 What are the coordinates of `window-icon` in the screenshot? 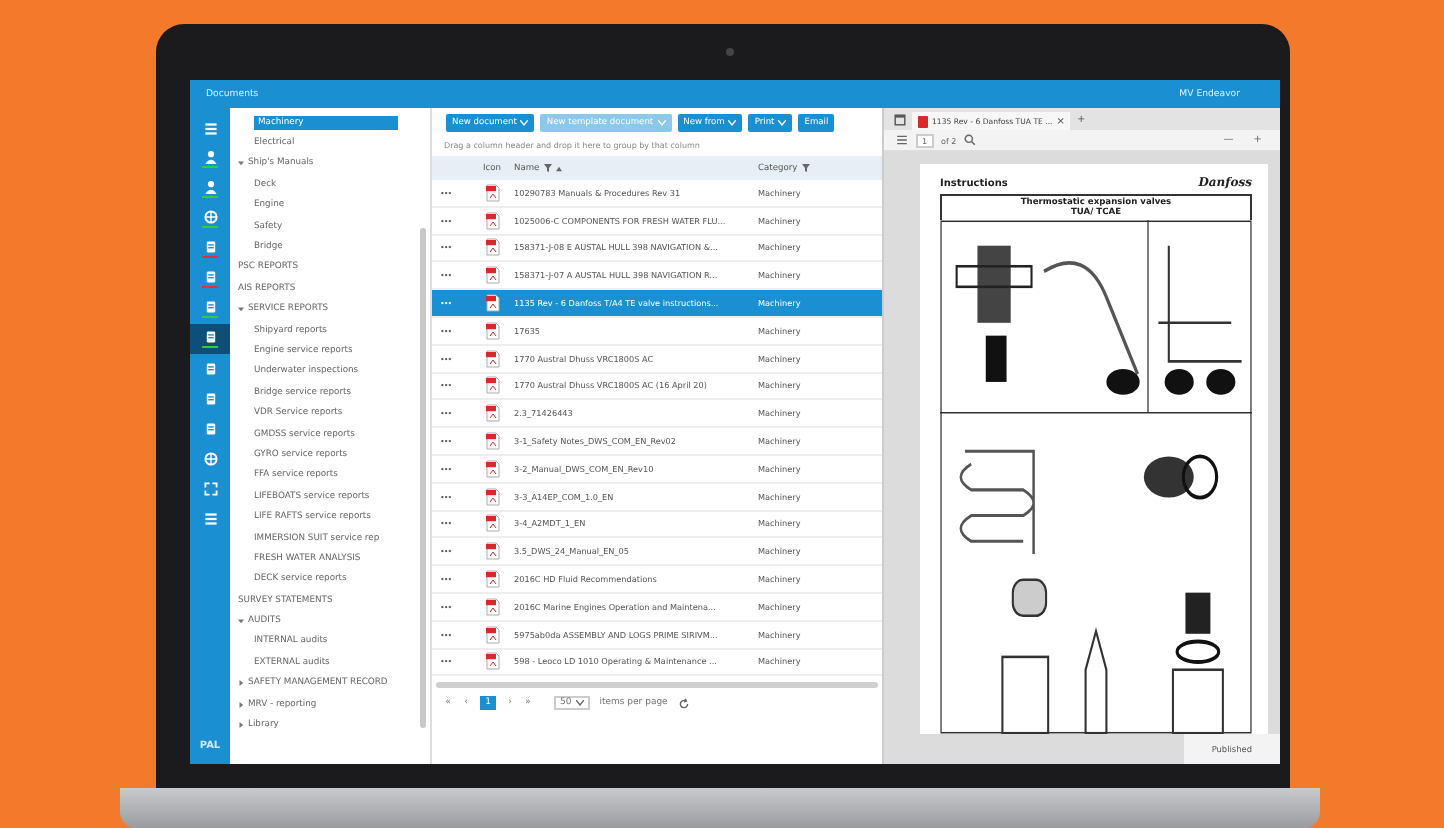 It's located at (900, 119).